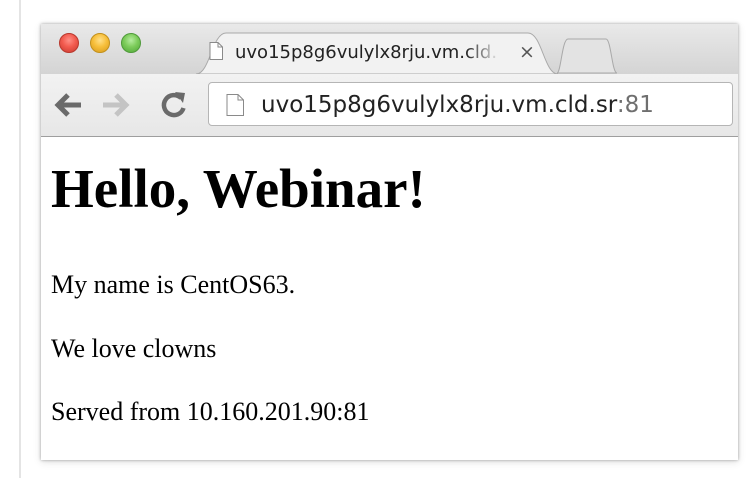 The image size is (751, 478). I want to click on page-heading: Hello, Webinar!, so click(238, 188).